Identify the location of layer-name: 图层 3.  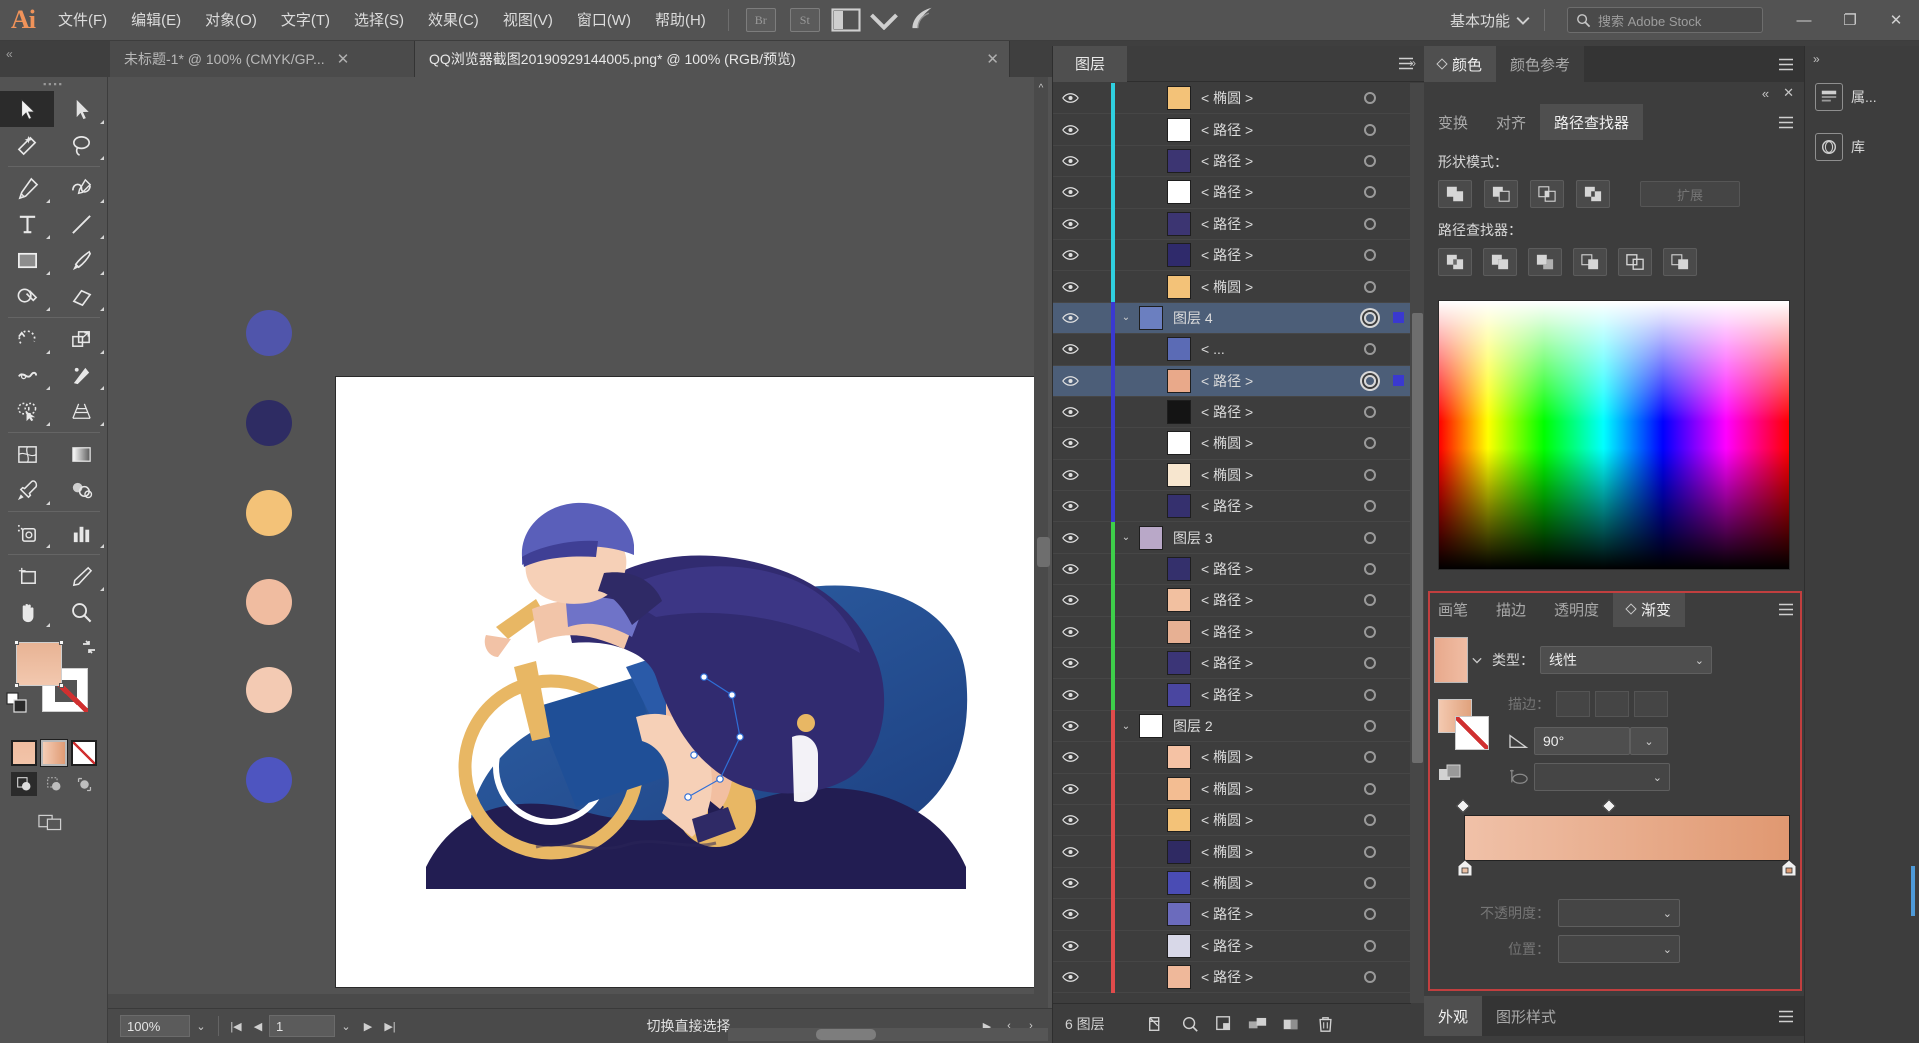
(1259, 538).